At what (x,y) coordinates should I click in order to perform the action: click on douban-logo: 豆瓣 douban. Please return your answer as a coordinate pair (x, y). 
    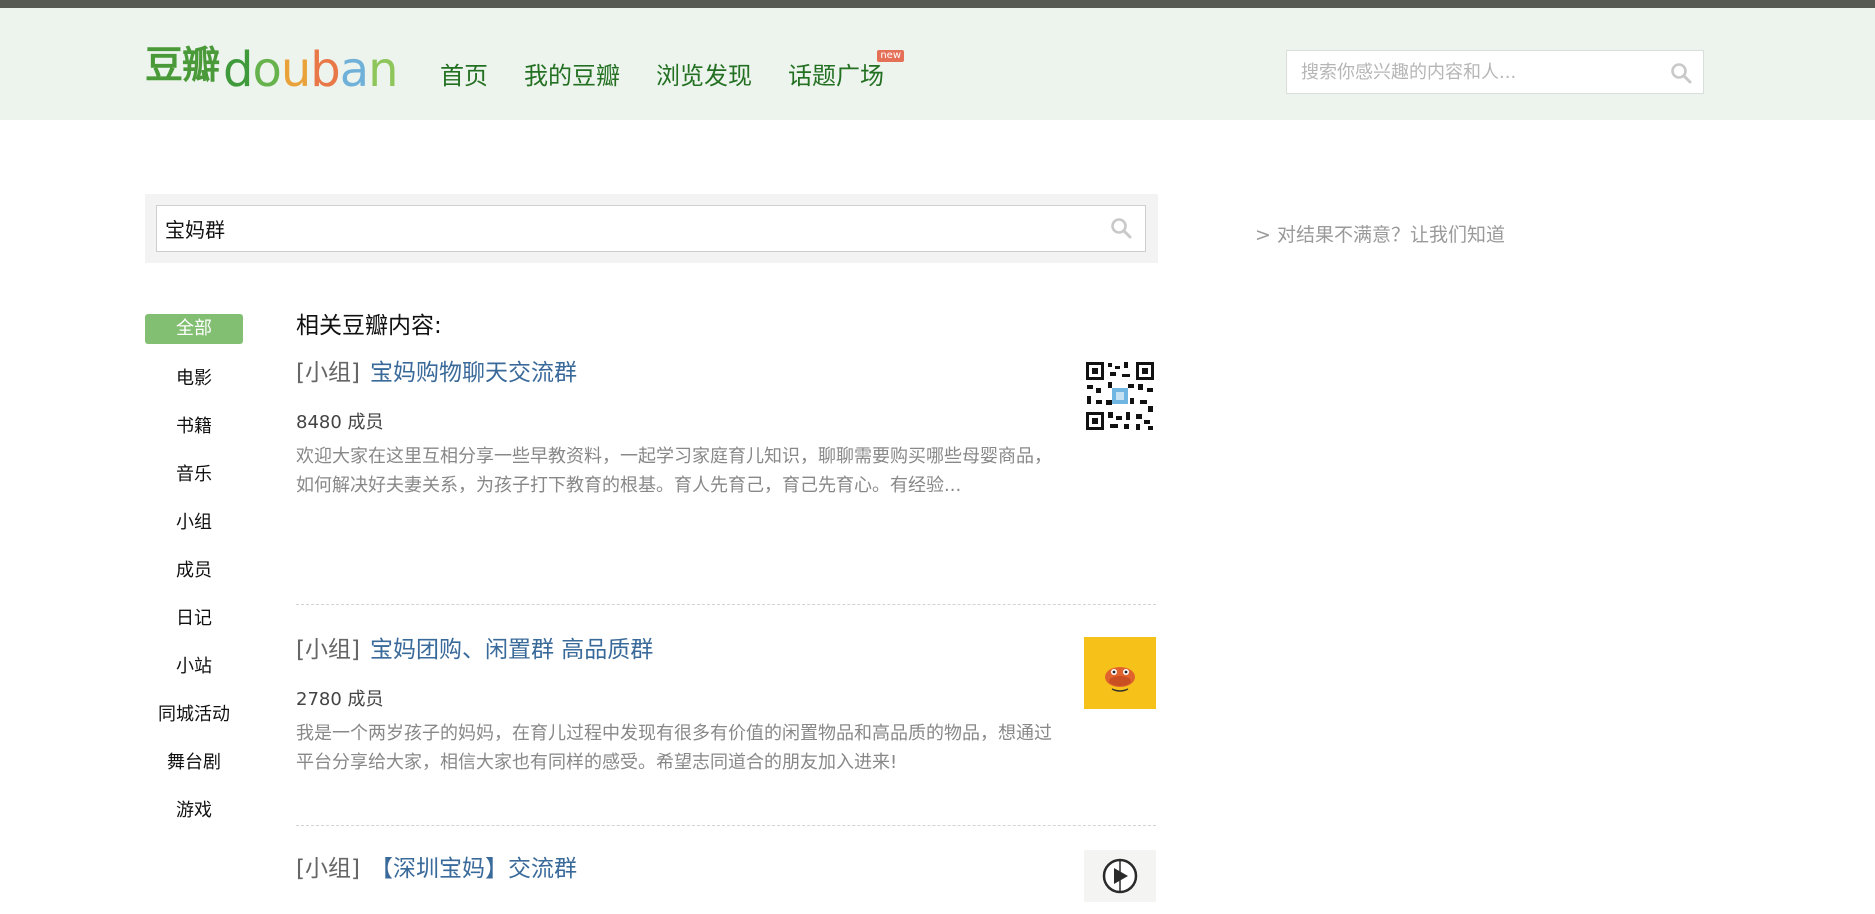
    Looking at the image, I should click on (272, 68).